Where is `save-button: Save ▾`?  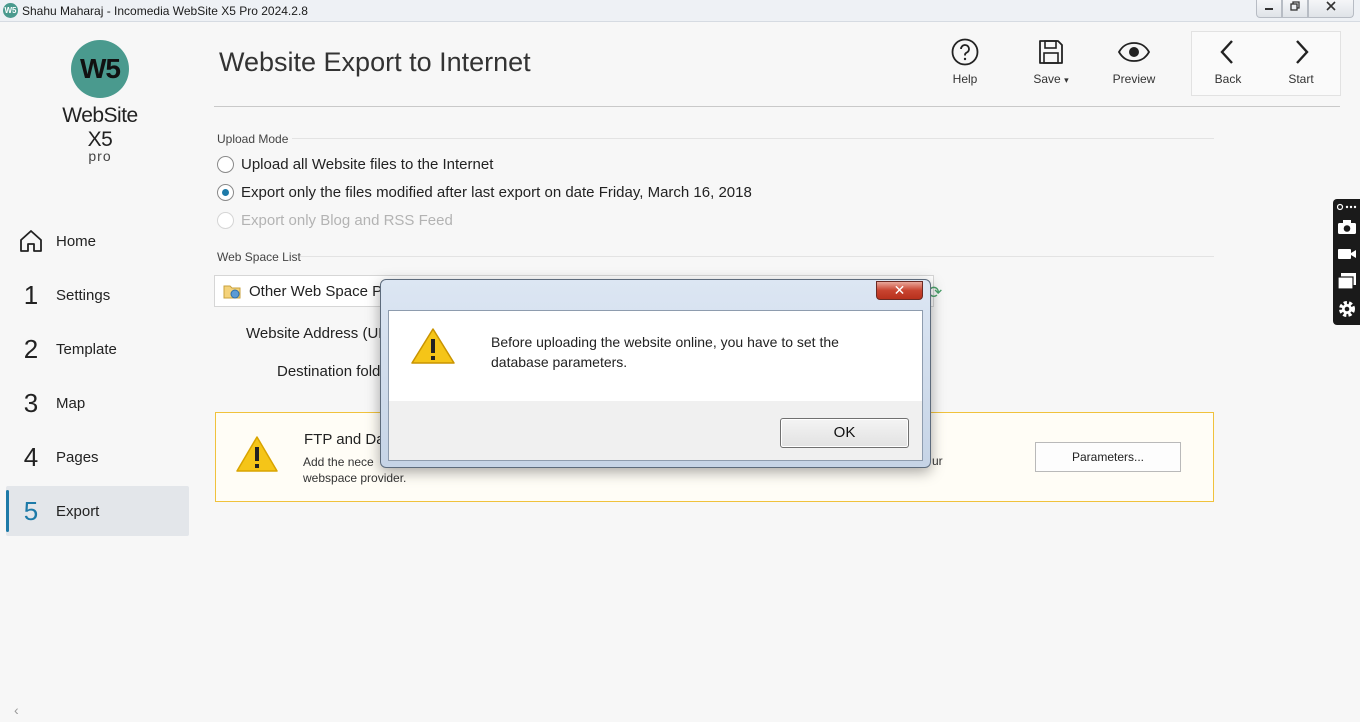 save-button: Save ▾ is located at coordinates (1051, 62).